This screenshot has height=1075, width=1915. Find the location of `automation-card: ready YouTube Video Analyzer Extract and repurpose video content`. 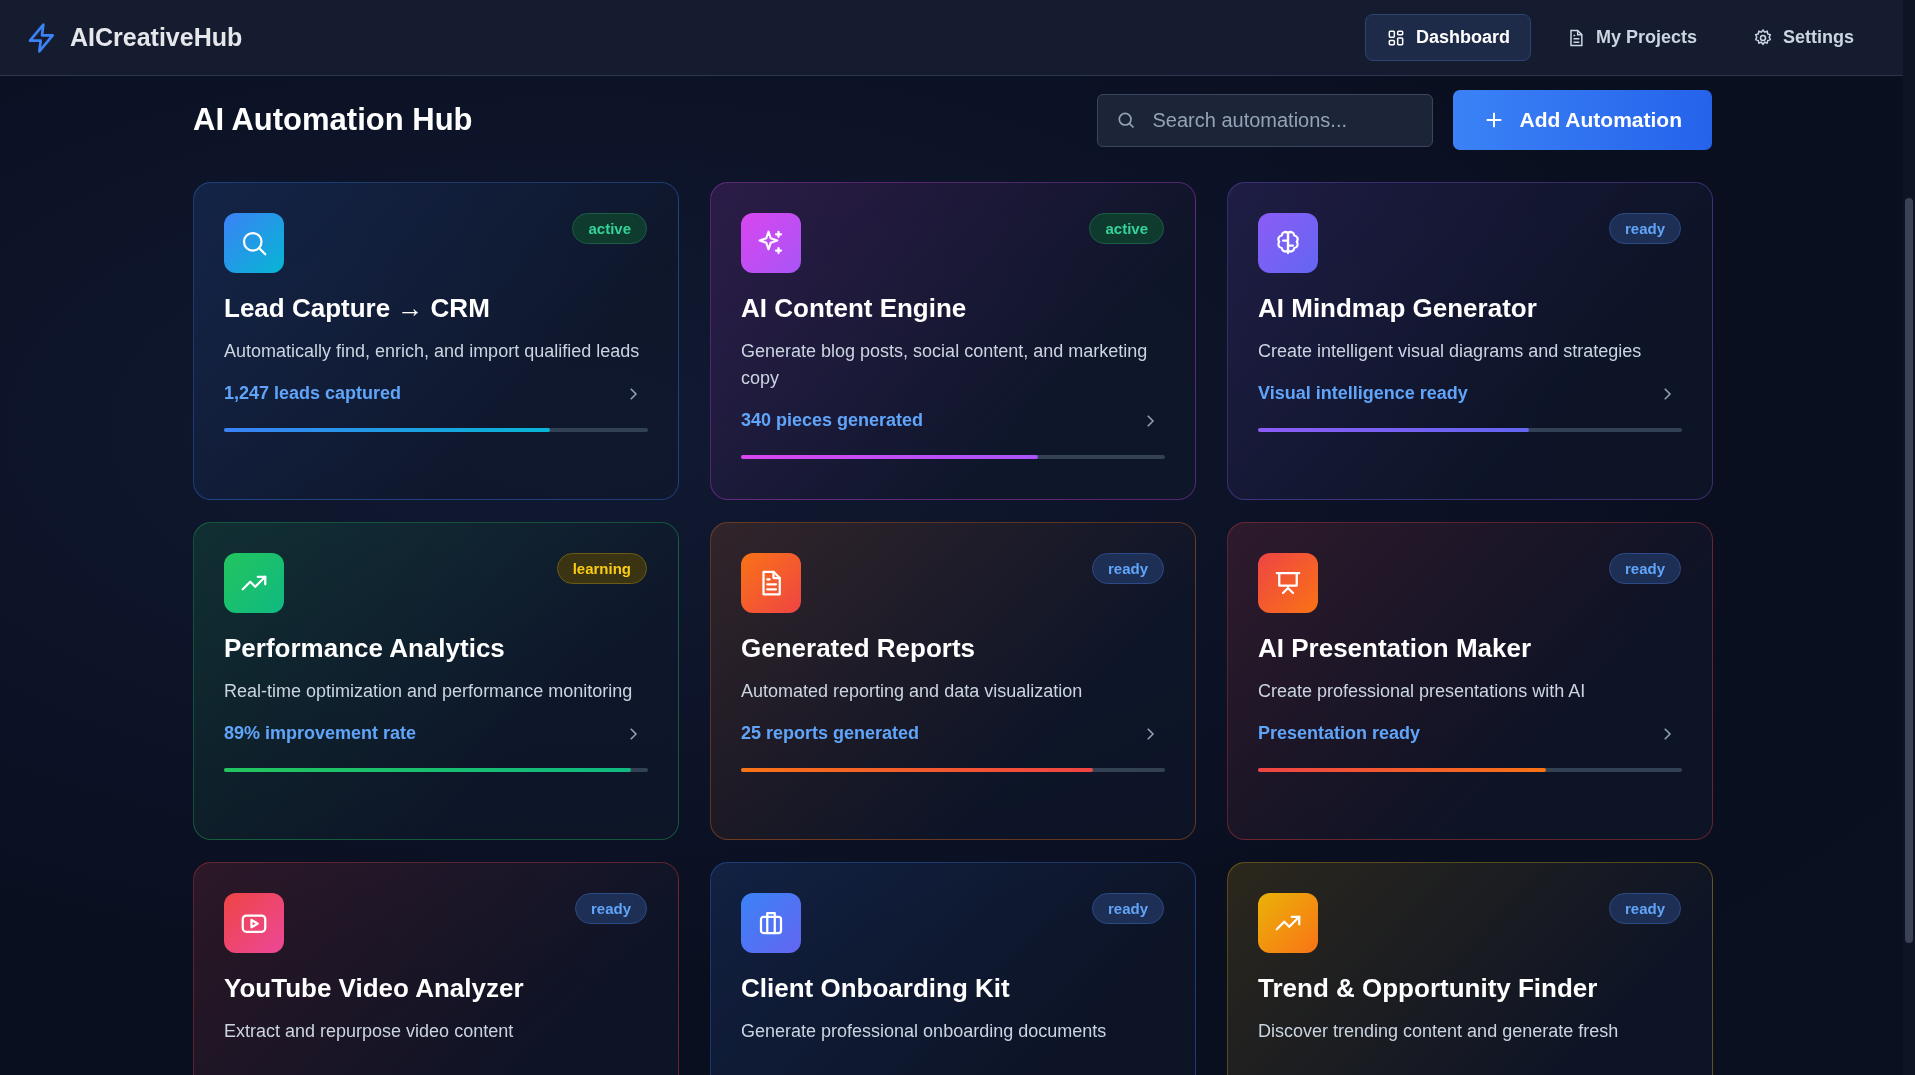

automation-card: ready YouTube Video Analyzer Extract and repurpose video content is located at coordinates (436, 968).